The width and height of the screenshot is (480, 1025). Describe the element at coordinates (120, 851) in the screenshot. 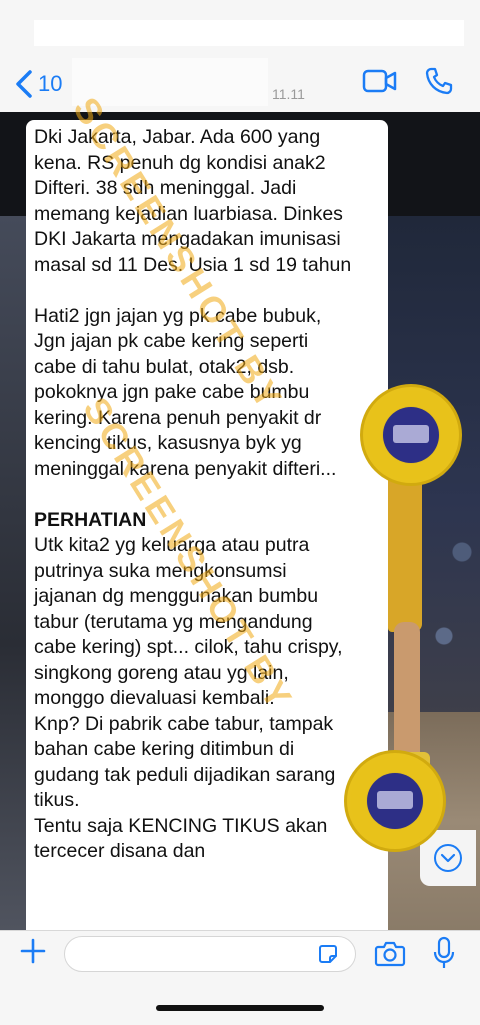

I see `message-line: tercecer disana dan` at that location.